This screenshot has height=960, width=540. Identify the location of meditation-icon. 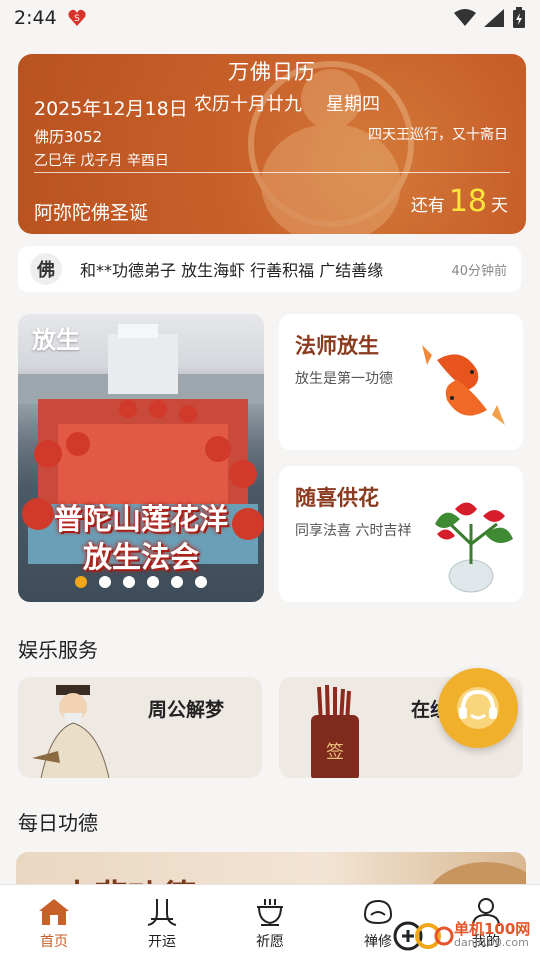
(378, 912).